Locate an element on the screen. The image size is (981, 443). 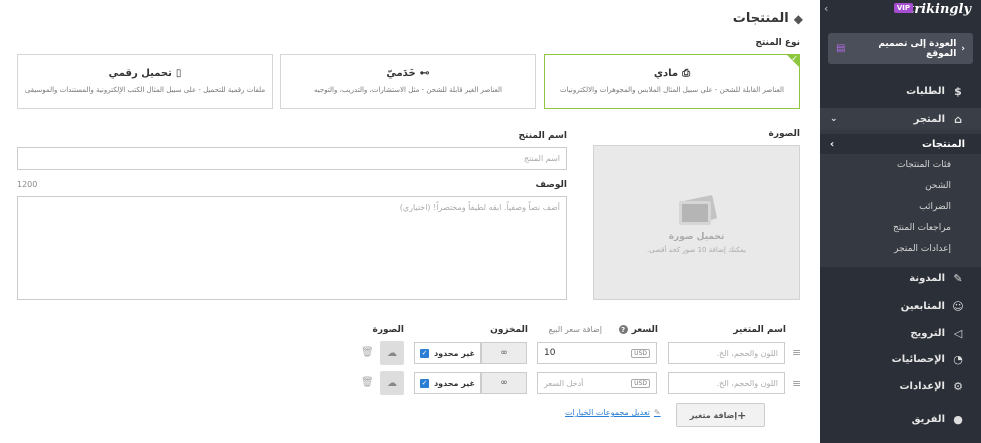
sidebar-item-label: الإحصائيات is located at coordinates (918, 359).